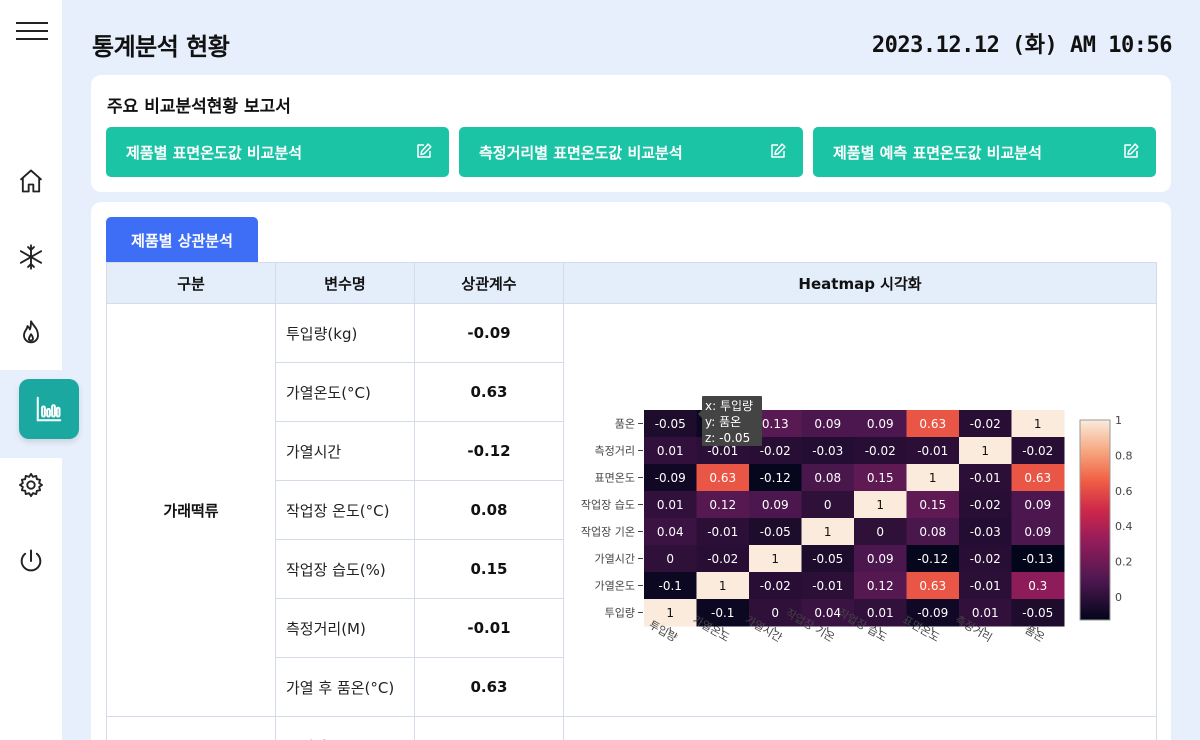 This screenshot has height=740, width=1200. What do you see at coordinates (345, 510) in the screenshot?
I see `variable-name: 작업장 온도(°C)` at bounding box center [345, 510].